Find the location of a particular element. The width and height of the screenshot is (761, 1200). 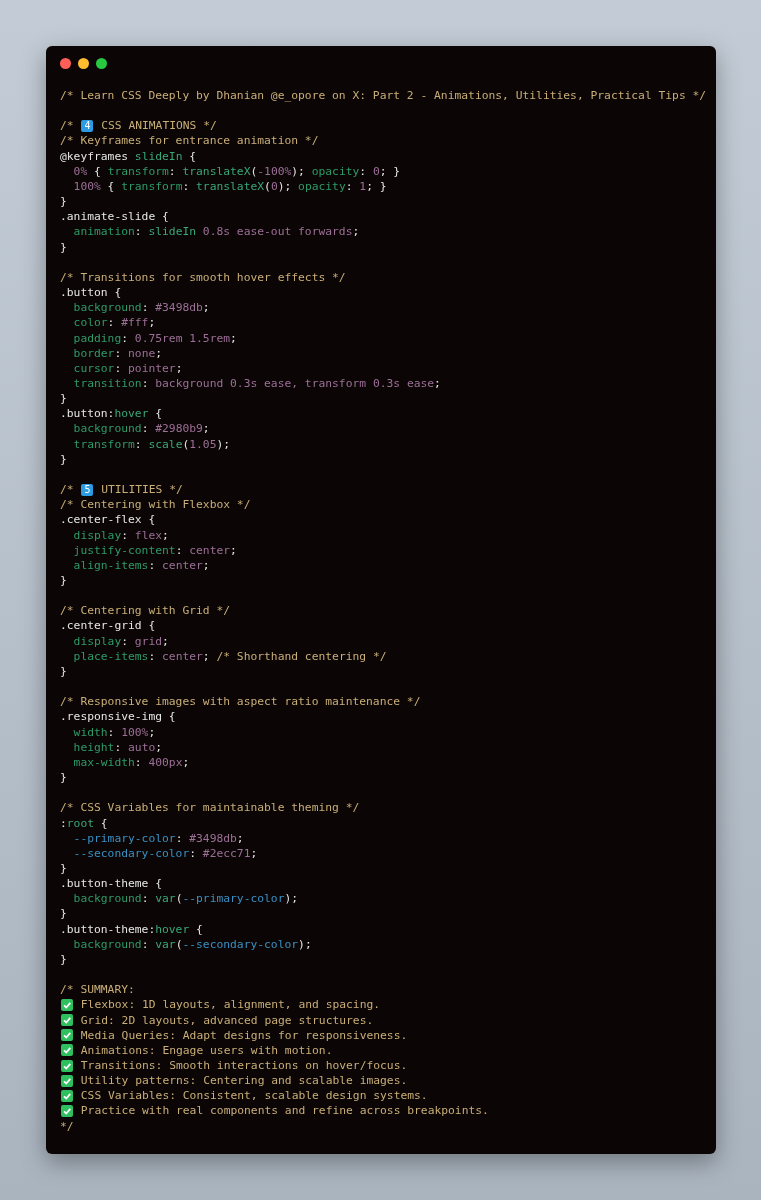

code-text: padding: 0.75rem 1.5rem; is located at coordinates (154, 338).